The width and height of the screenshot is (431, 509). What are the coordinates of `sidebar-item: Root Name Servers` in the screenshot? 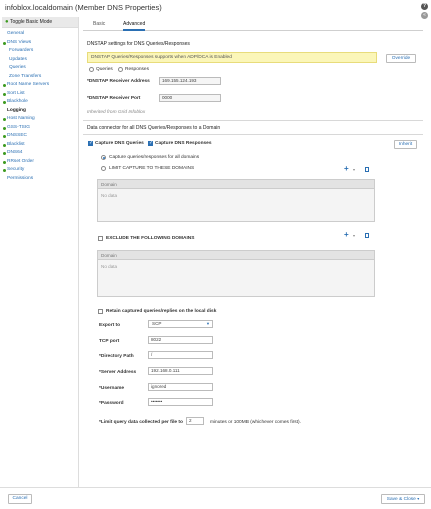 It's located at (40, 85).